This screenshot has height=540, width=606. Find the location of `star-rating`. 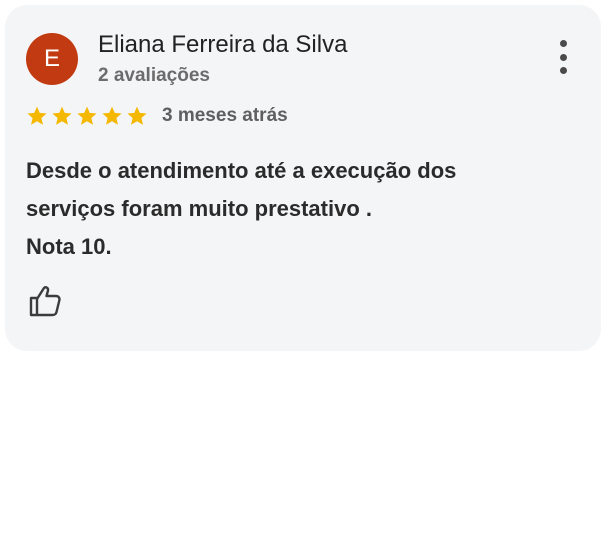

star-rating is located at coordinates (87, 116).